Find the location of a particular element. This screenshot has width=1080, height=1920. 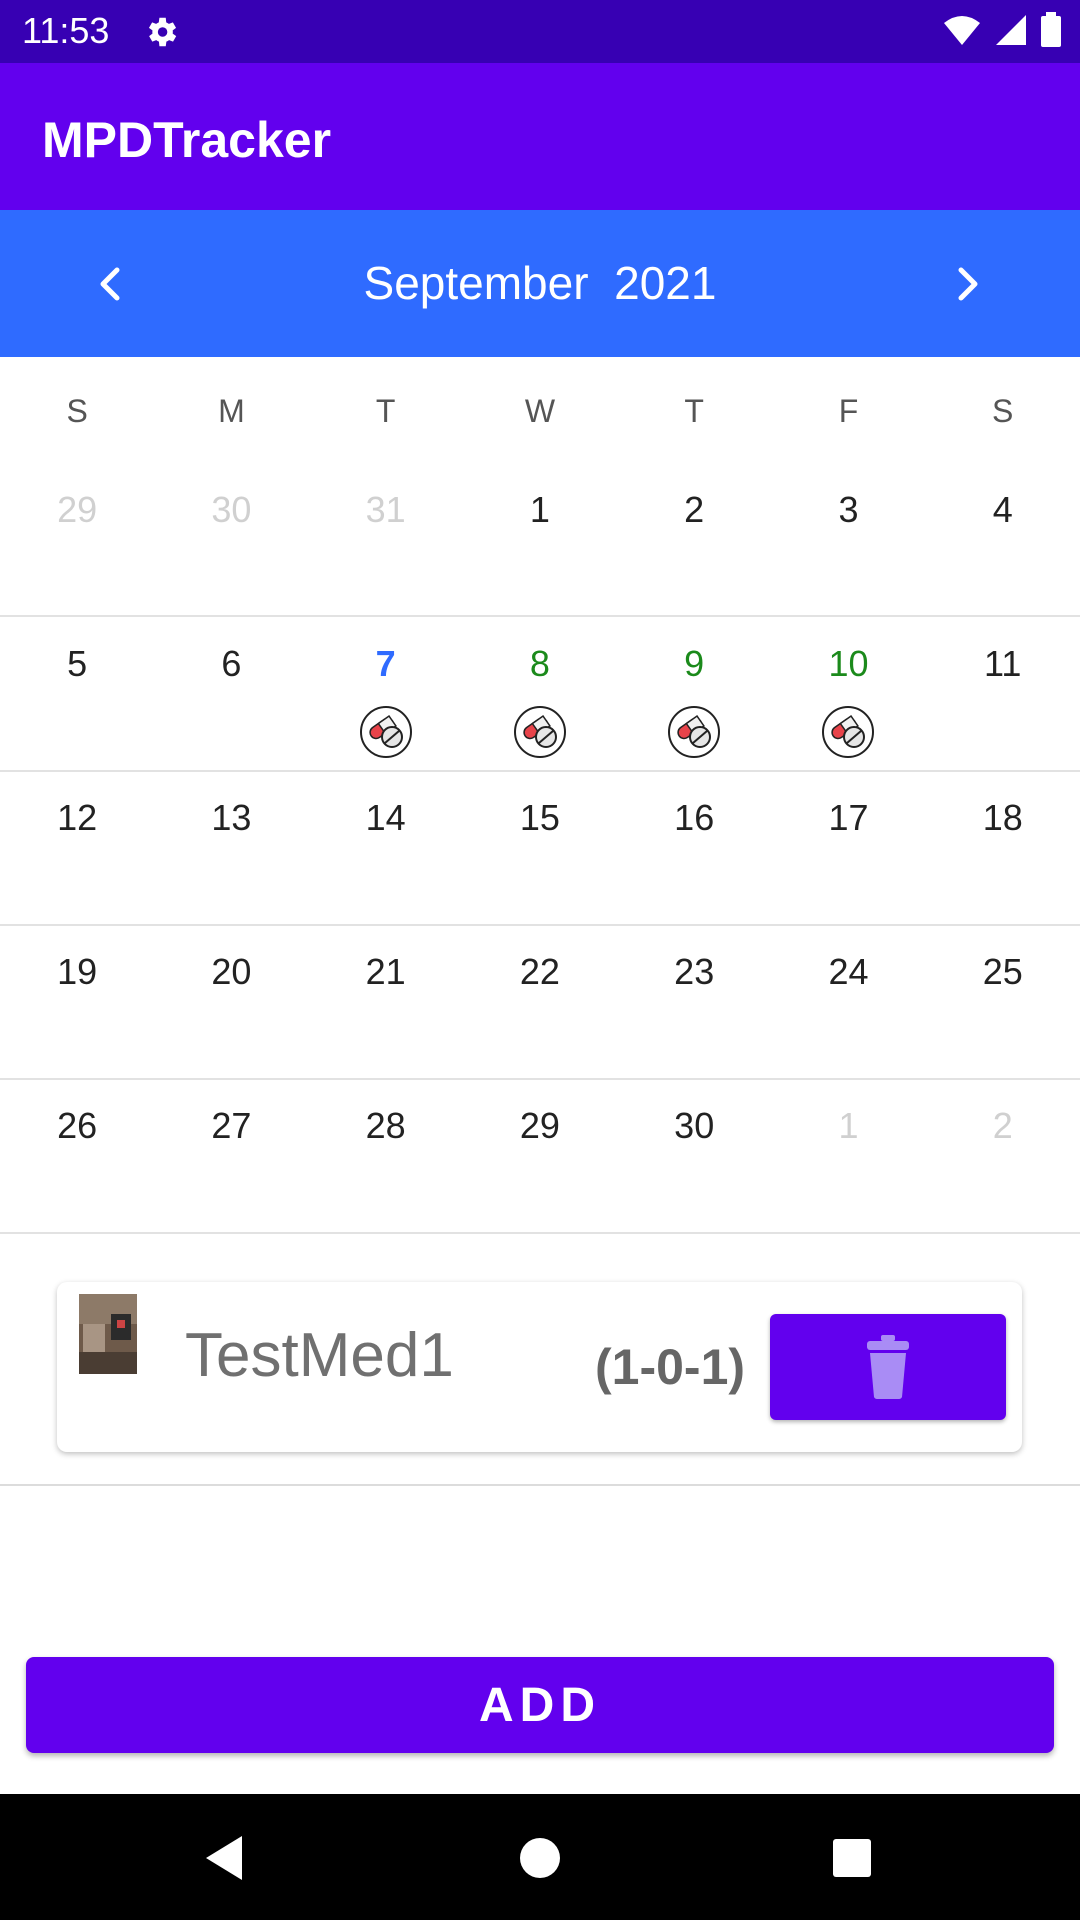

trash-icon is located at coordinates (888, 1367).